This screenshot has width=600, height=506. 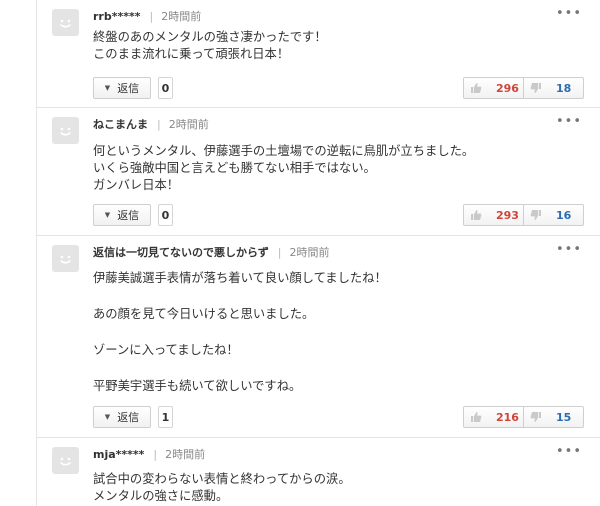 I want to click on username: 返信は一切見てないので悪しからず, so click(x=181, y=252).